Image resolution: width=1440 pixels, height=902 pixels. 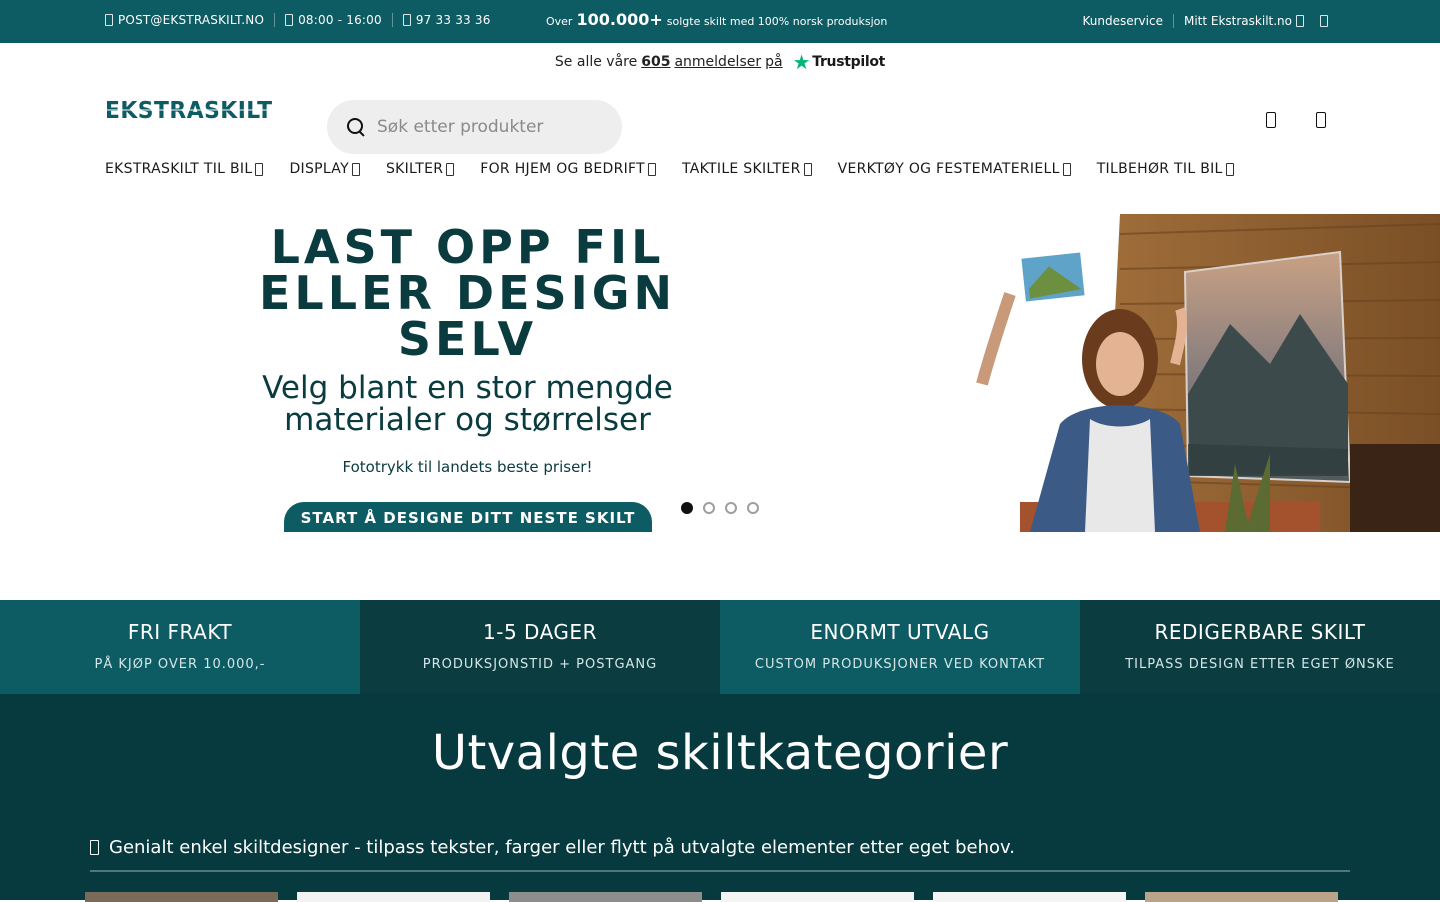 What do you see at coordinates (720, 120) in the screenshot?
I see `site-header: EKSTRASKILT` at bounding box center [720, 120].